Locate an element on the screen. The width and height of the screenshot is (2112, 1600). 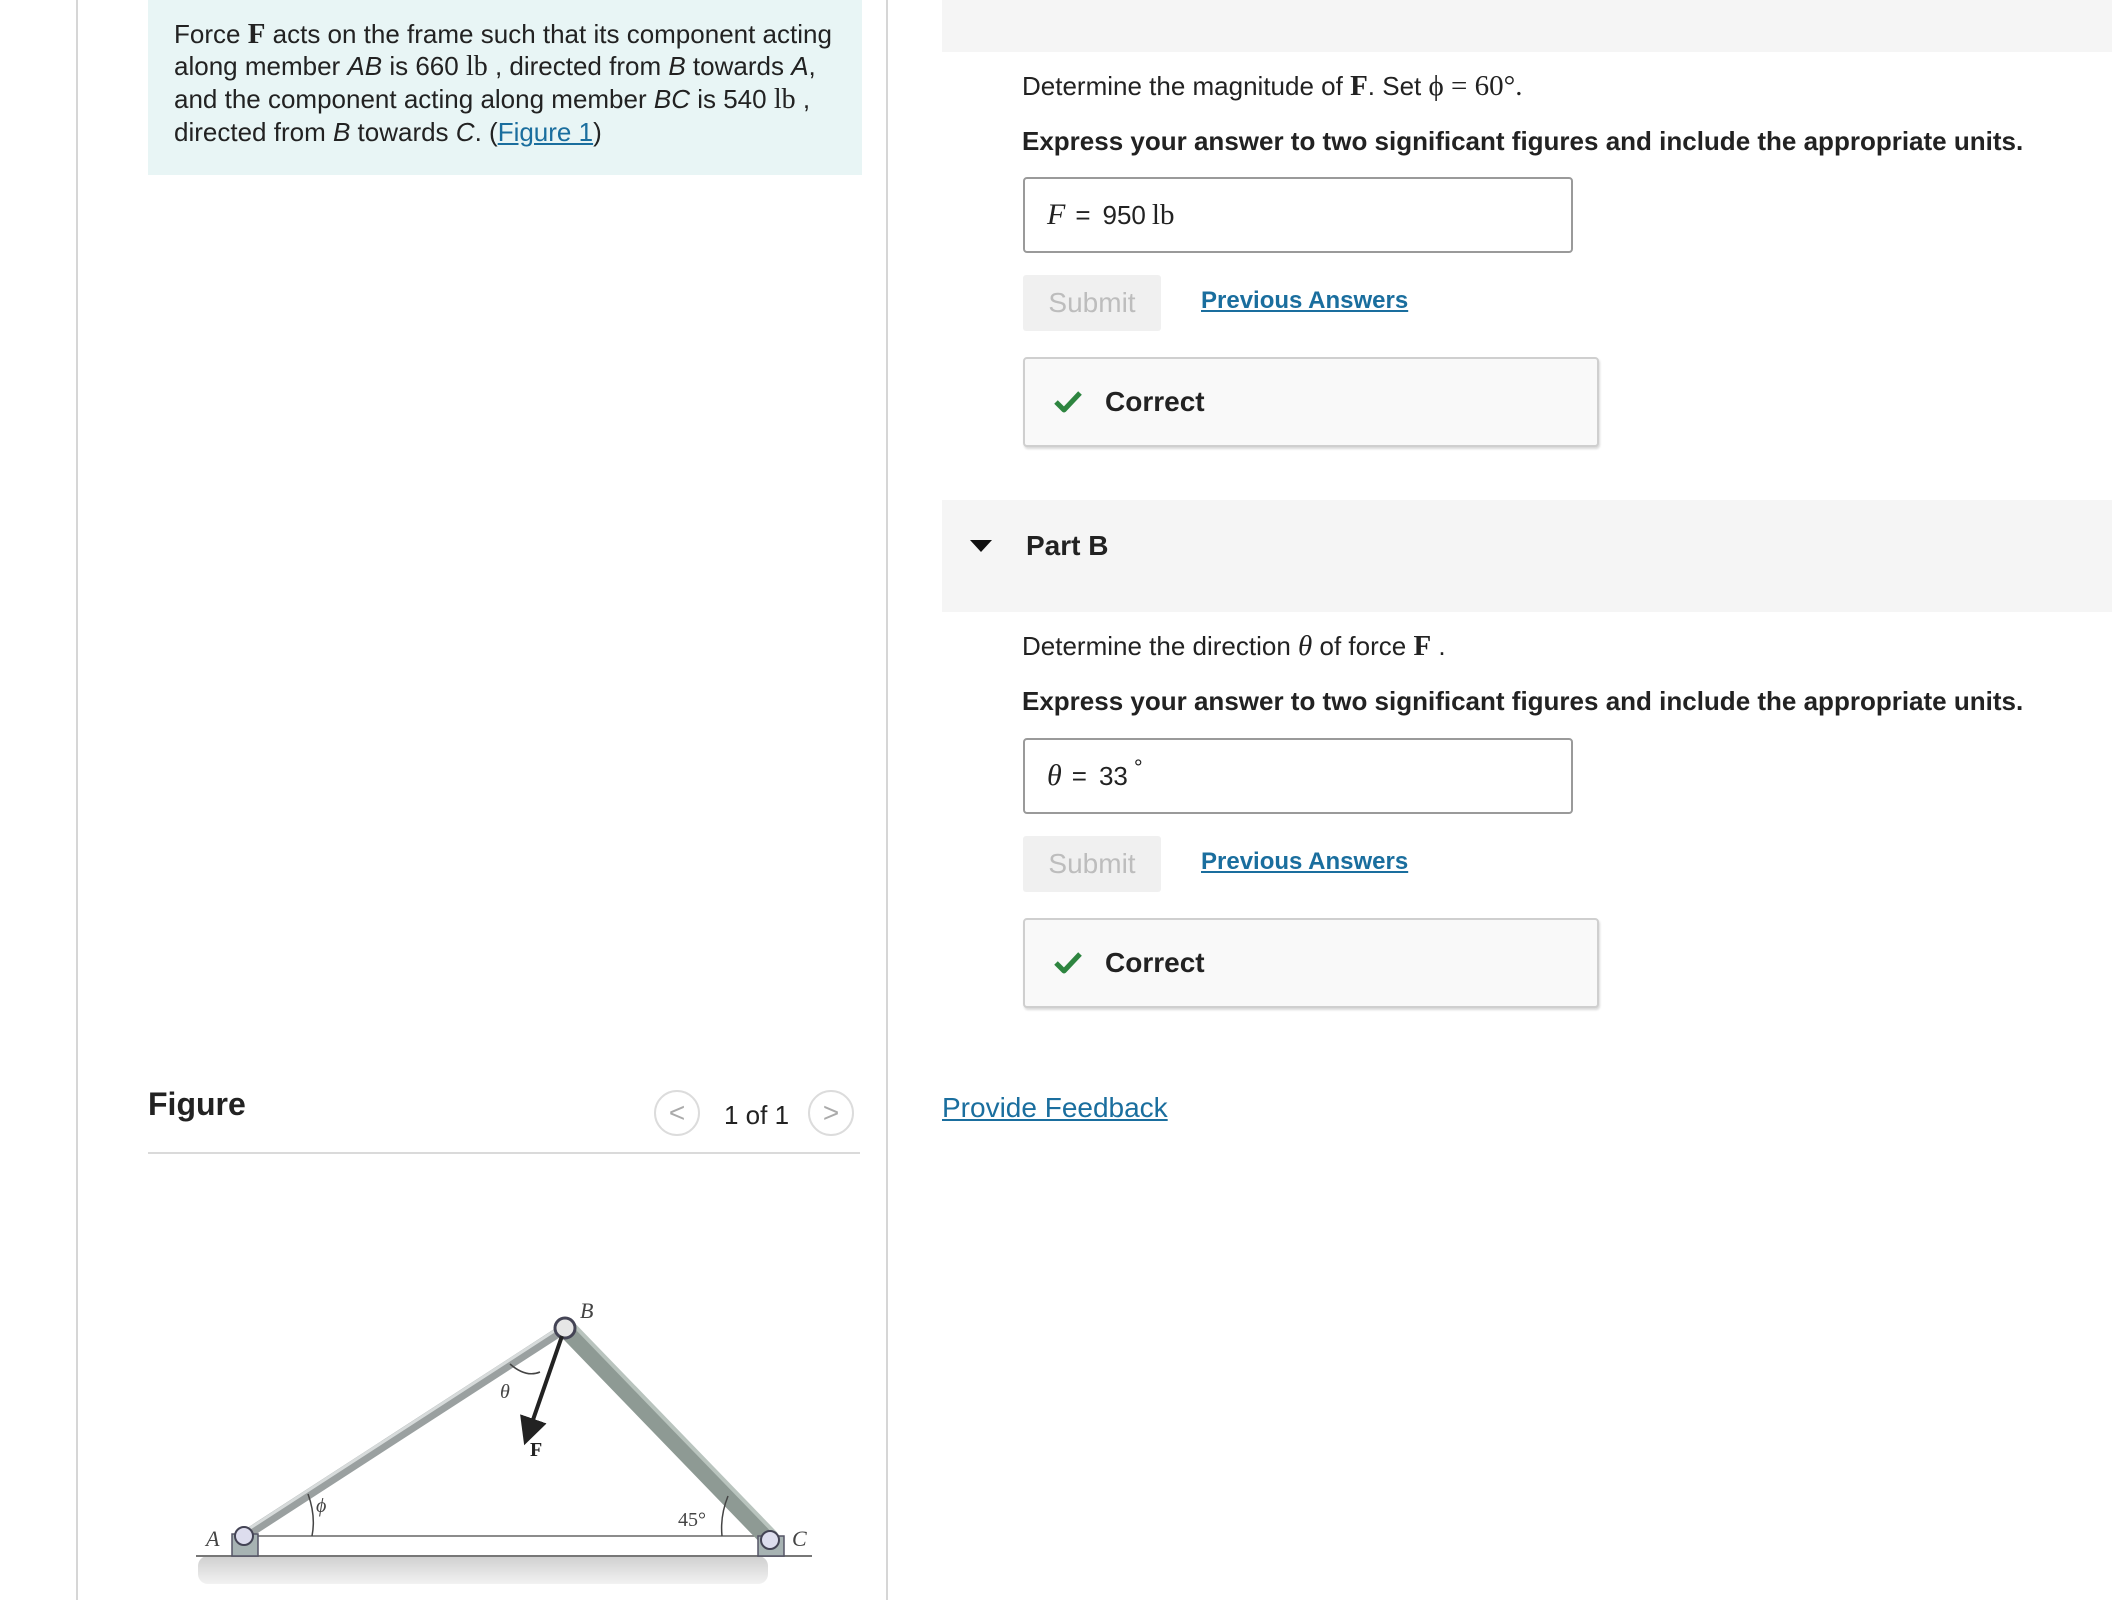
prompt-text: Determine the direction is located at coordinates (1160, 646).